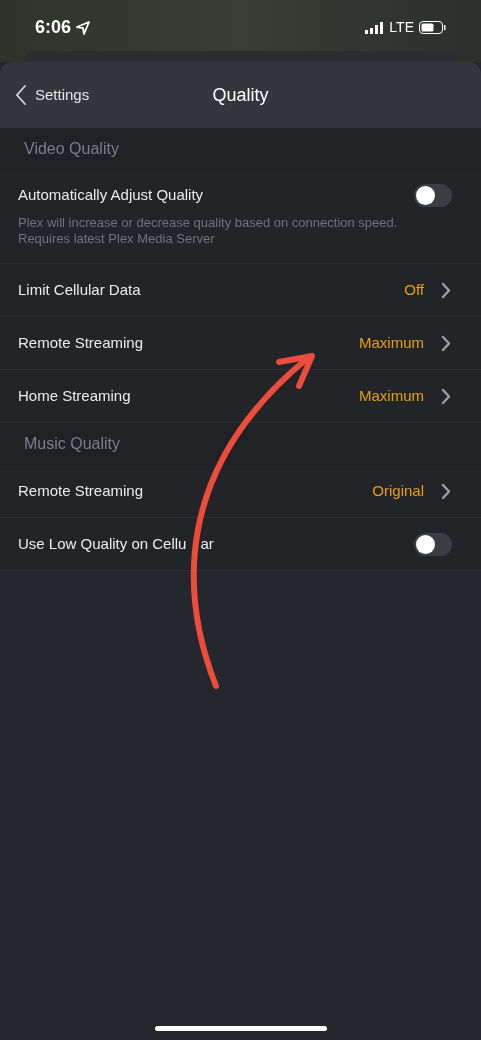  I want to click on battery-icon, so click(432, 27).